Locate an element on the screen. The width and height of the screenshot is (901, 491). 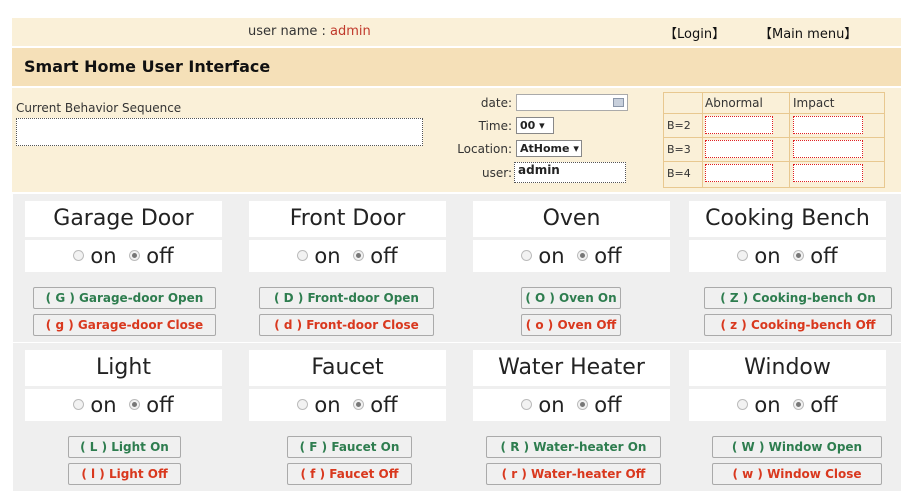
user-name-display: user name : admin is located at coordinates (309, 31).